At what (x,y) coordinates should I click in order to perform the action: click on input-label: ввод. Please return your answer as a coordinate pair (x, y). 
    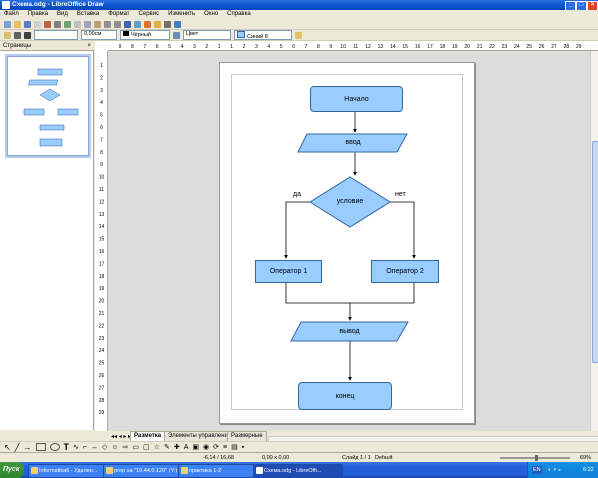
    Looking at the image, I should click on (353, 142).